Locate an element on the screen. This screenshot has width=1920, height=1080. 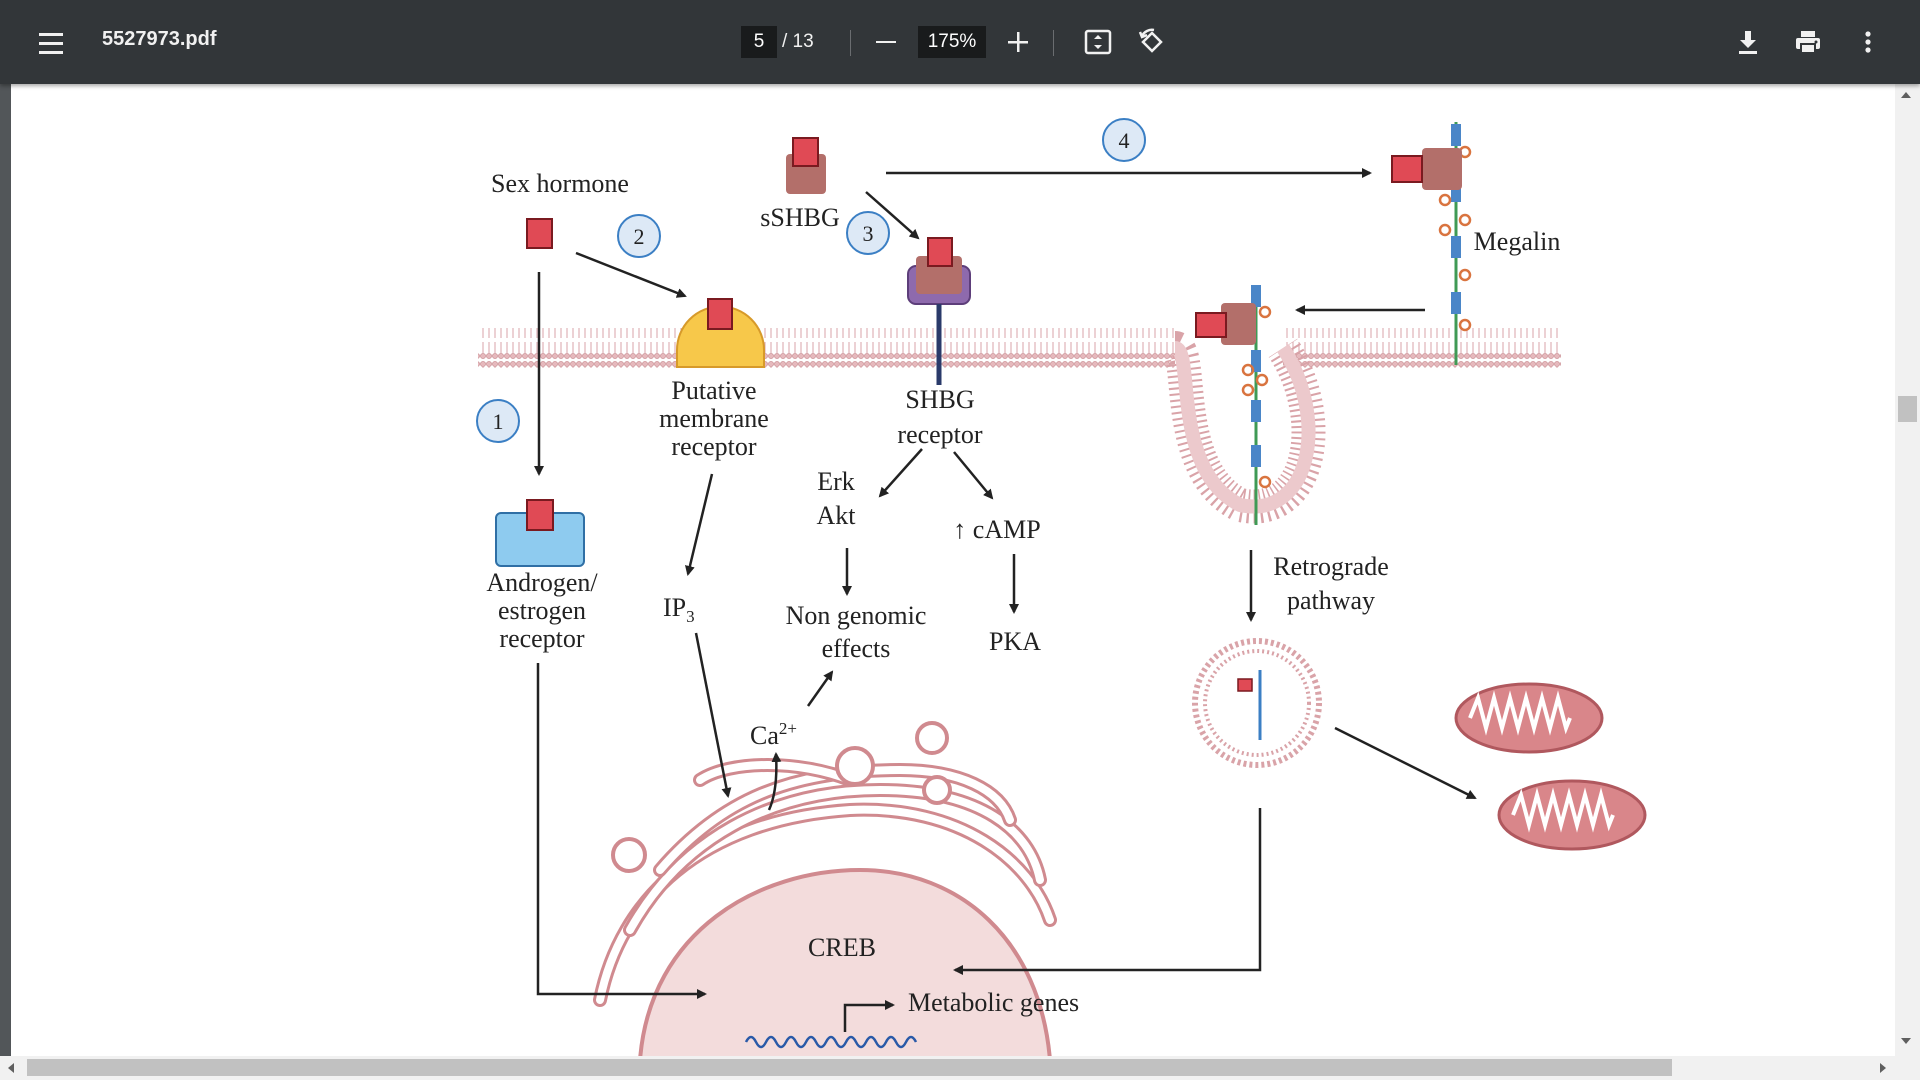
cell-membrane is located at coordinates (1019, 426).